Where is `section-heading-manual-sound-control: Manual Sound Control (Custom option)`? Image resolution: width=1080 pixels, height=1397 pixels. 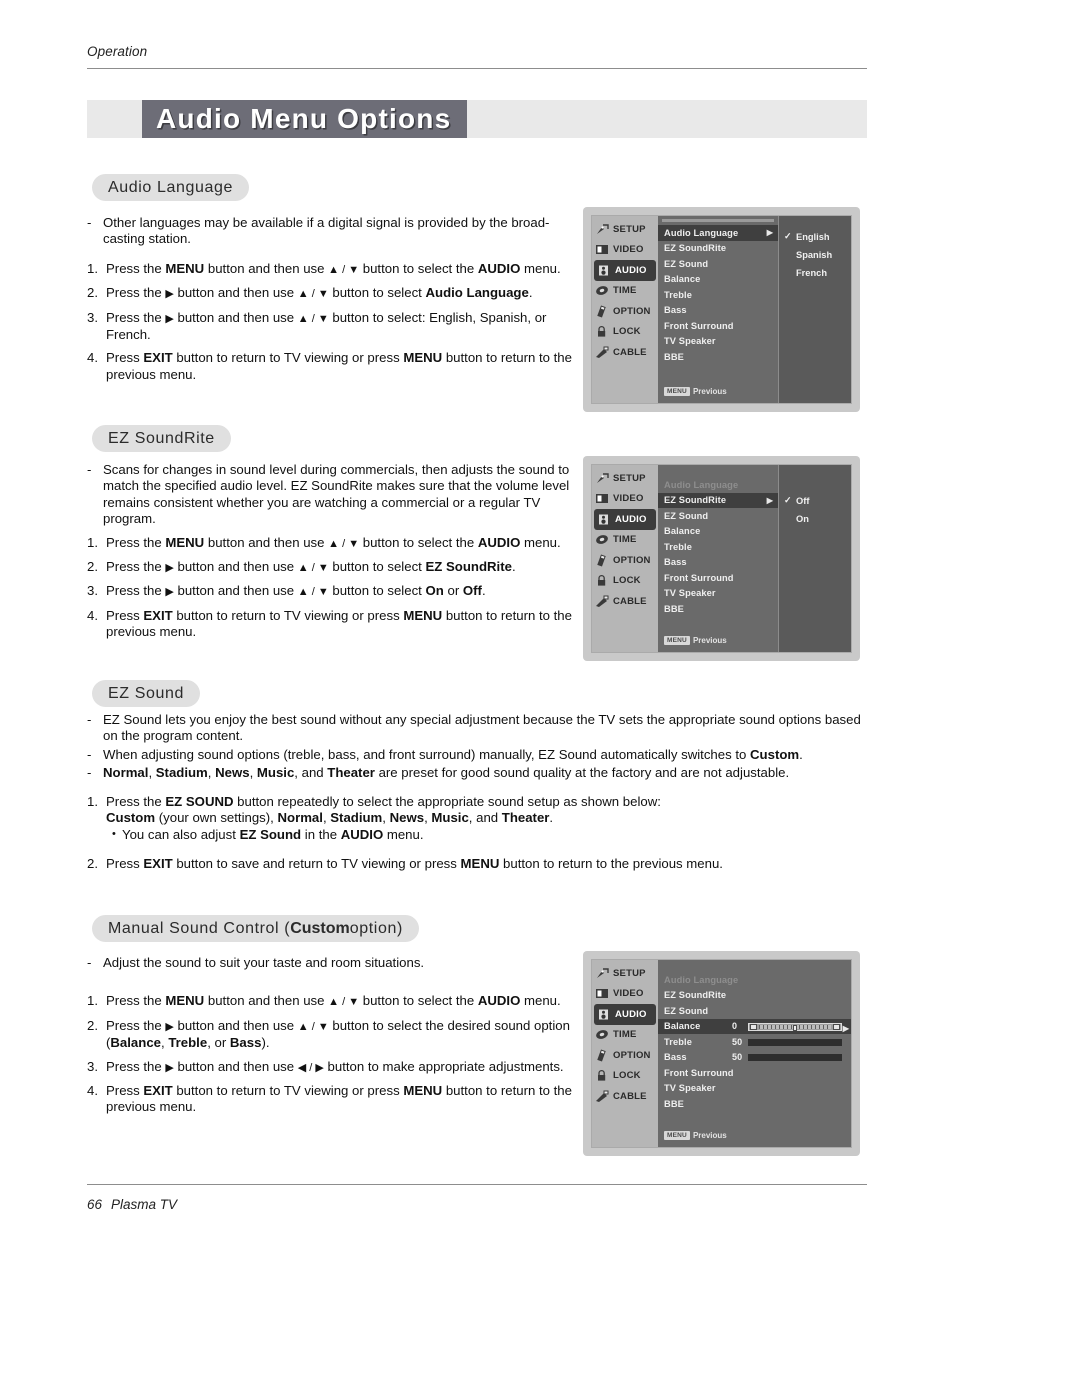 section-heading-manual-sound-control: Manual Sound Control (Custom option) is located at coordinates (255, 928).